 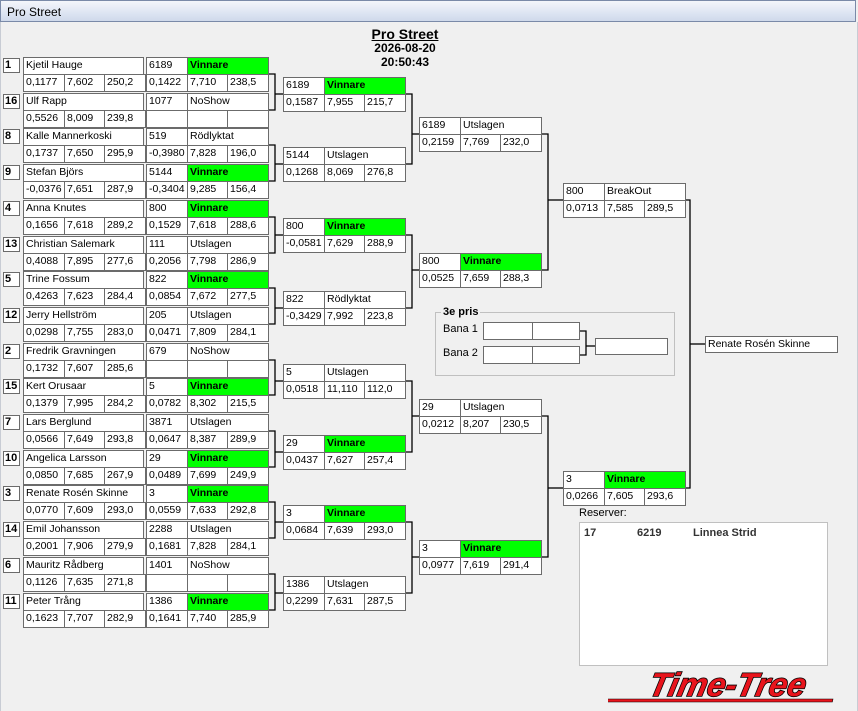 I want to click on round2-status-row: 3871 Utslagen, so click(x=207, y=423).